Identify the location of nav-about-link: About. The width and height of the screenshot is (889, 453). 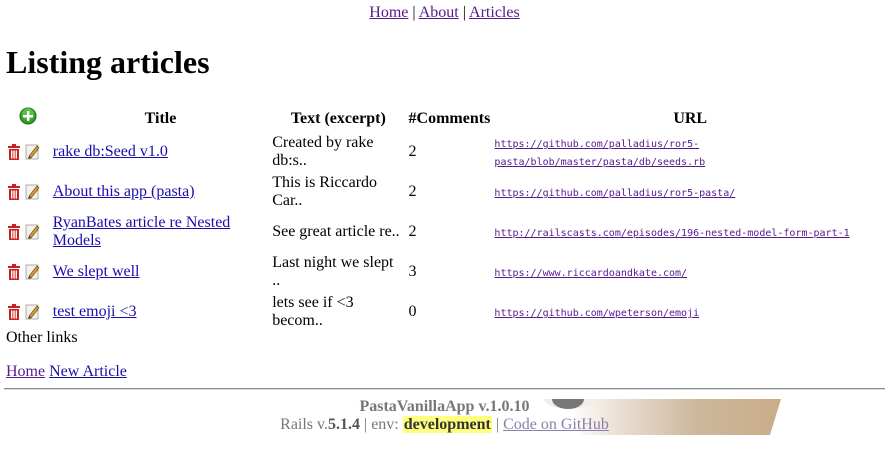
(439, 12).